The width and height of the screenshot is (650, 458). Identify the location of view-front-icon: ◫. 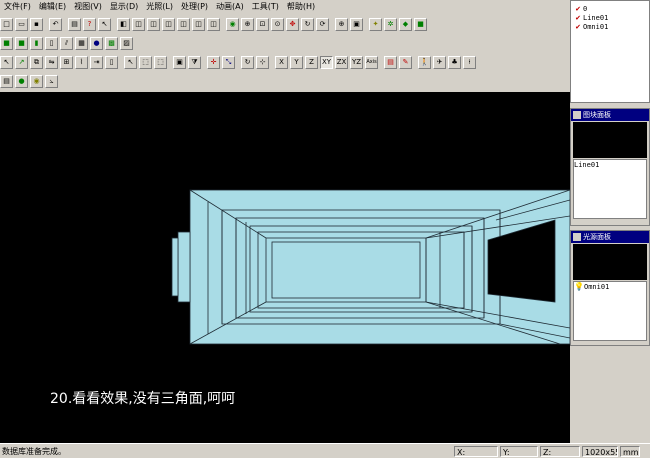
(138, 24).